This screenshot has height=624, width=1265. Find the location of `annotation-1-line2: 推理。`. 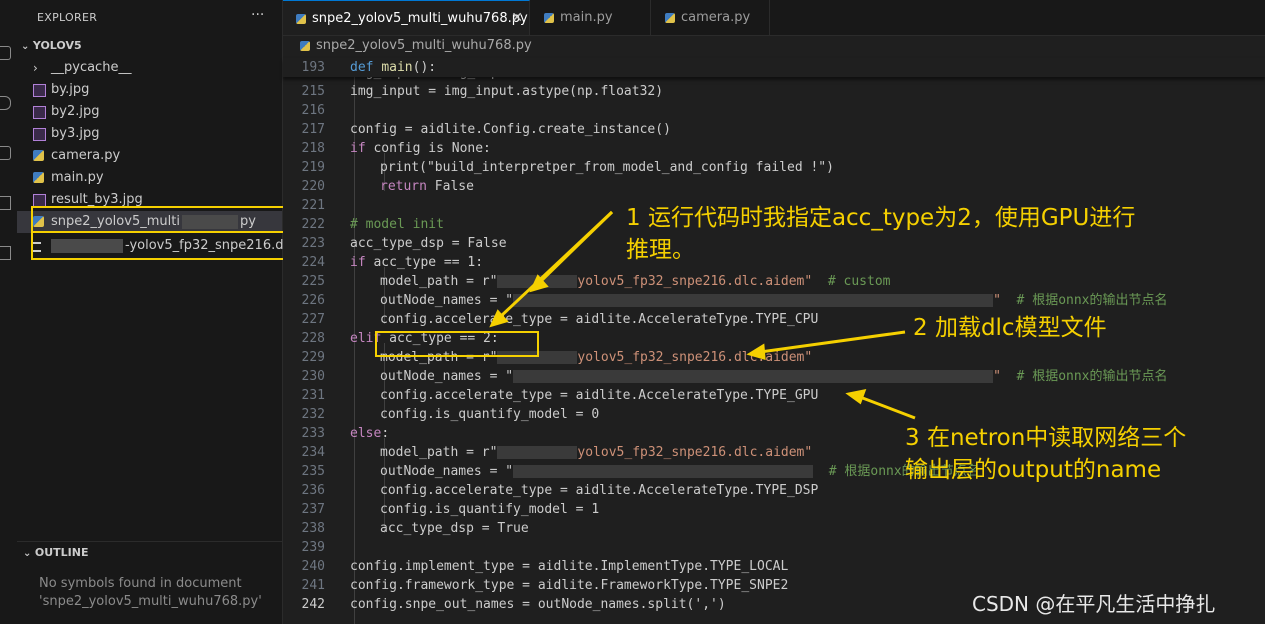

annotation-1-line2: 推理。 is located at coordinates (660, 250).